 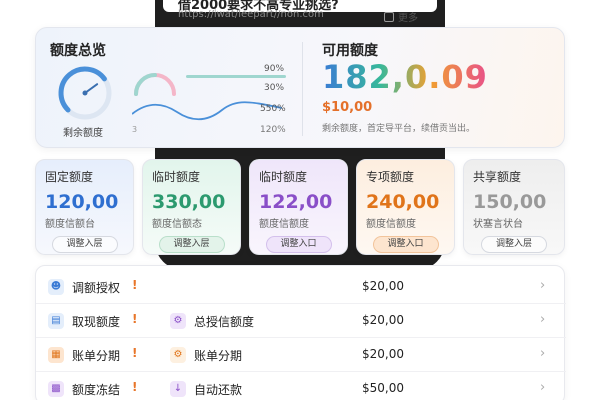 I want to click on overview-title: 额度总览, so click(x=78, y=51).